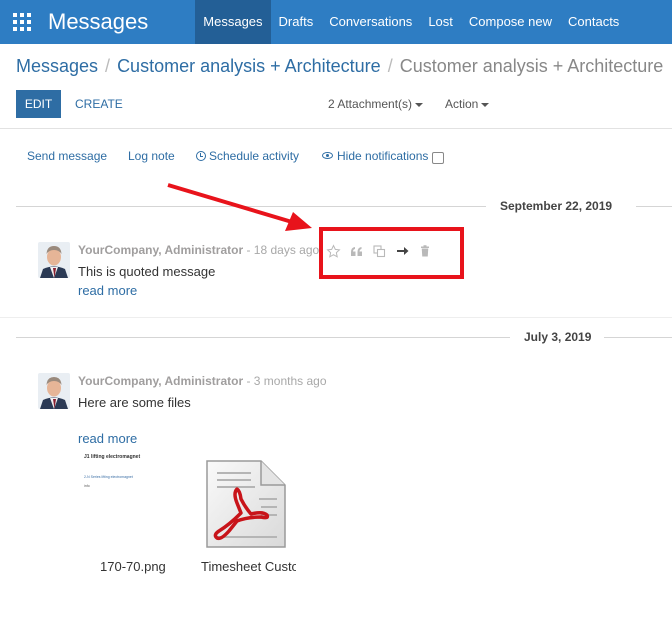 The image size is (672, 617). What do you see at coordinates (558, 337) in the screenshot?
I see `date-label: July 3, 2019` at bounding box center [558, 337].